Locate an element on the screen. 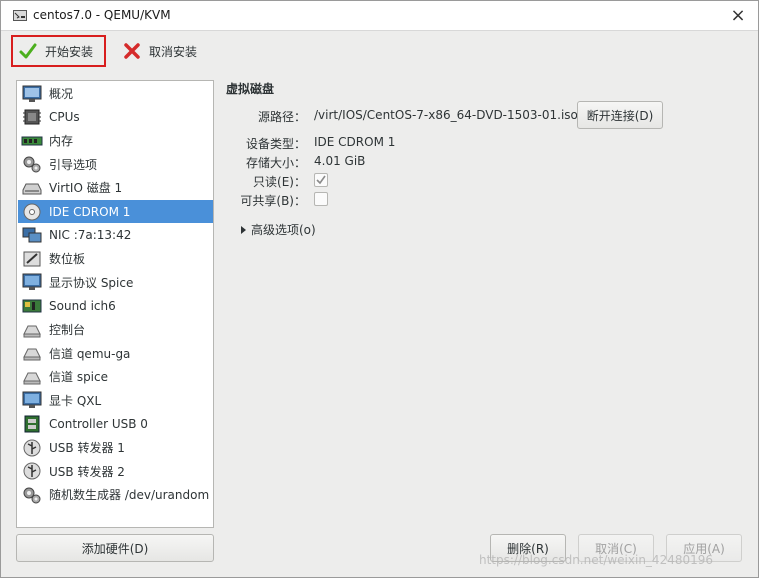 The image size is (759, 578). cancel-installation-button: 取消安装 is located at coordinates (172, 51).